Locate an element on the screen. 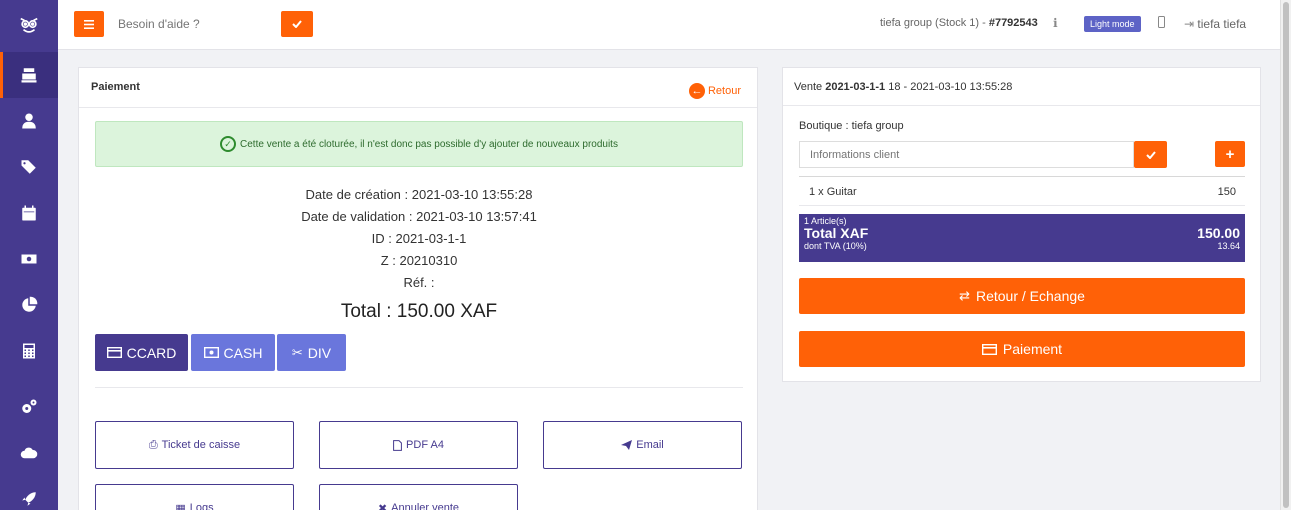 The width and height of the screenshot is (1291, 510). sidebar-item-launch is located at coordinates (29, 493).